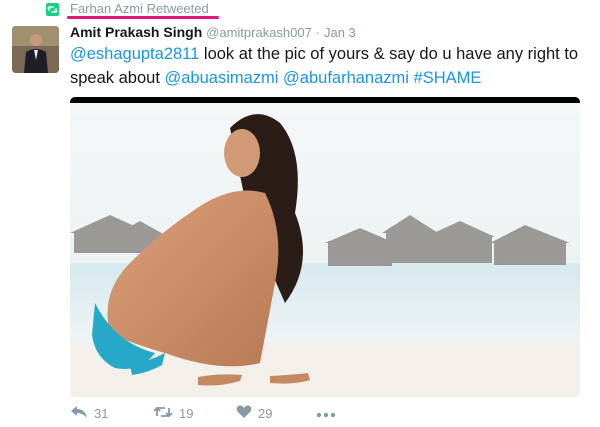  Describe the element at coordinates (244, 413) in the screenshot. I see `heart-icon` at that location.